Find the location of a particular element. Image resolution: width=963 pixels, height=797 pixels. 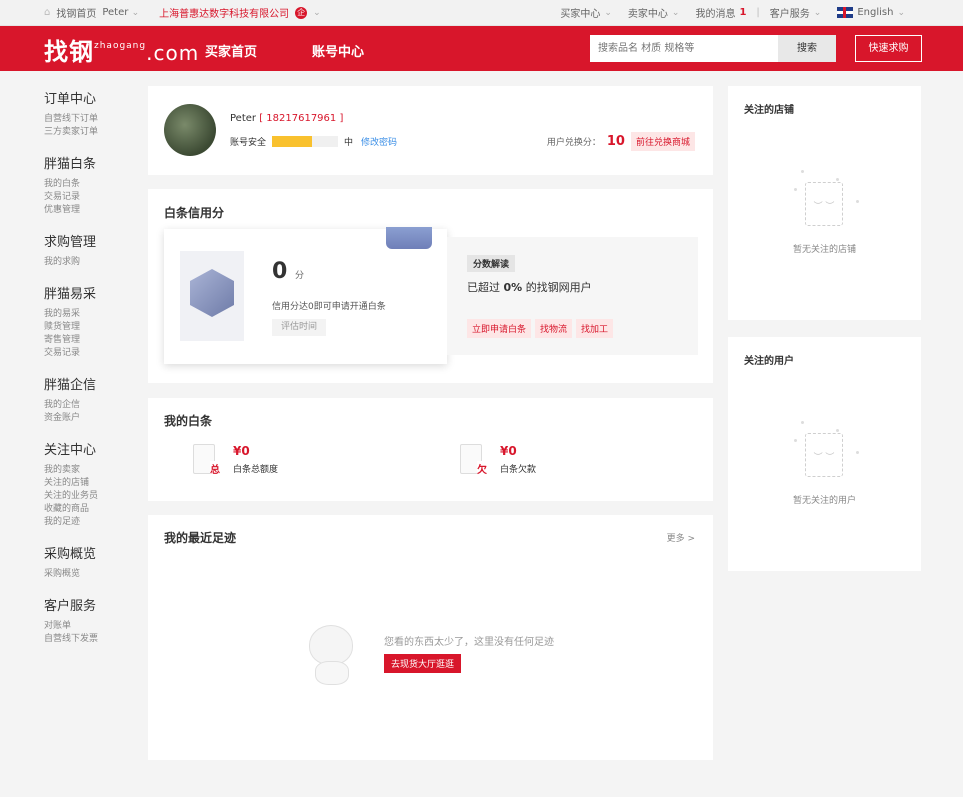

owed-doc-icon: 欠 is located at coordinates (473, 460).